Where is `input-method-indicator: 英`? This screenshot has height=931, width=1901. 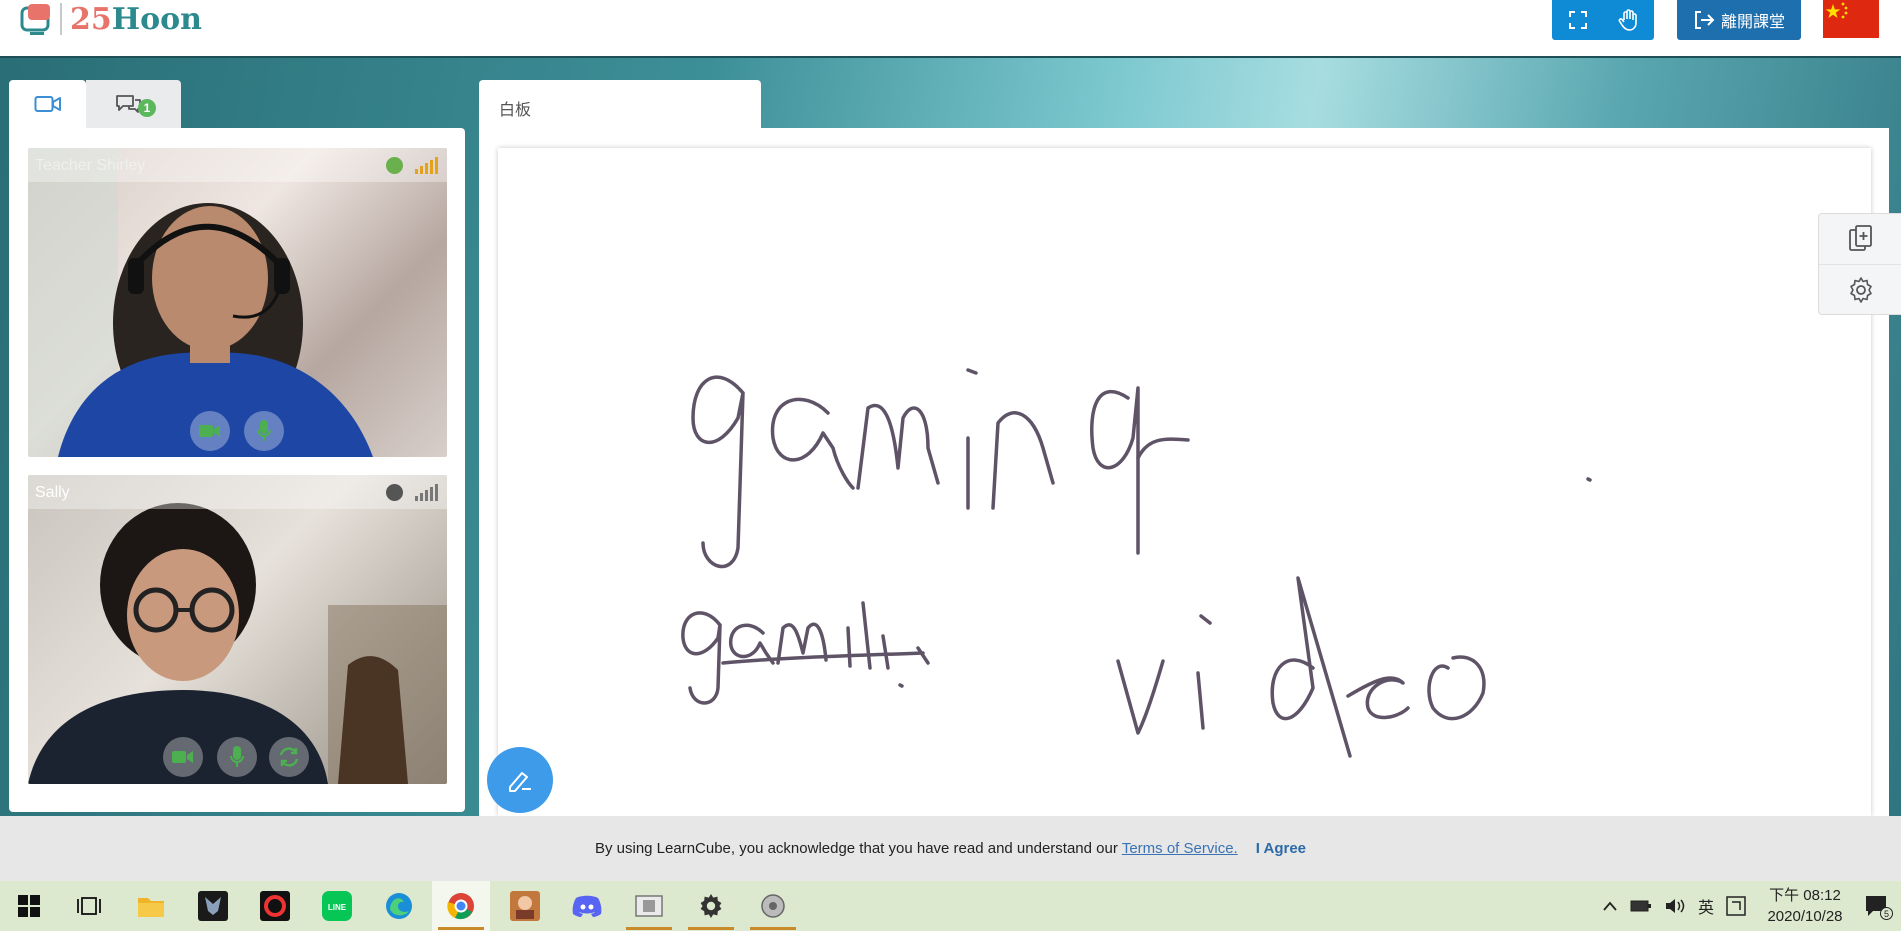 input-method-indicator: 英 is located at coordinates (1706, 906).